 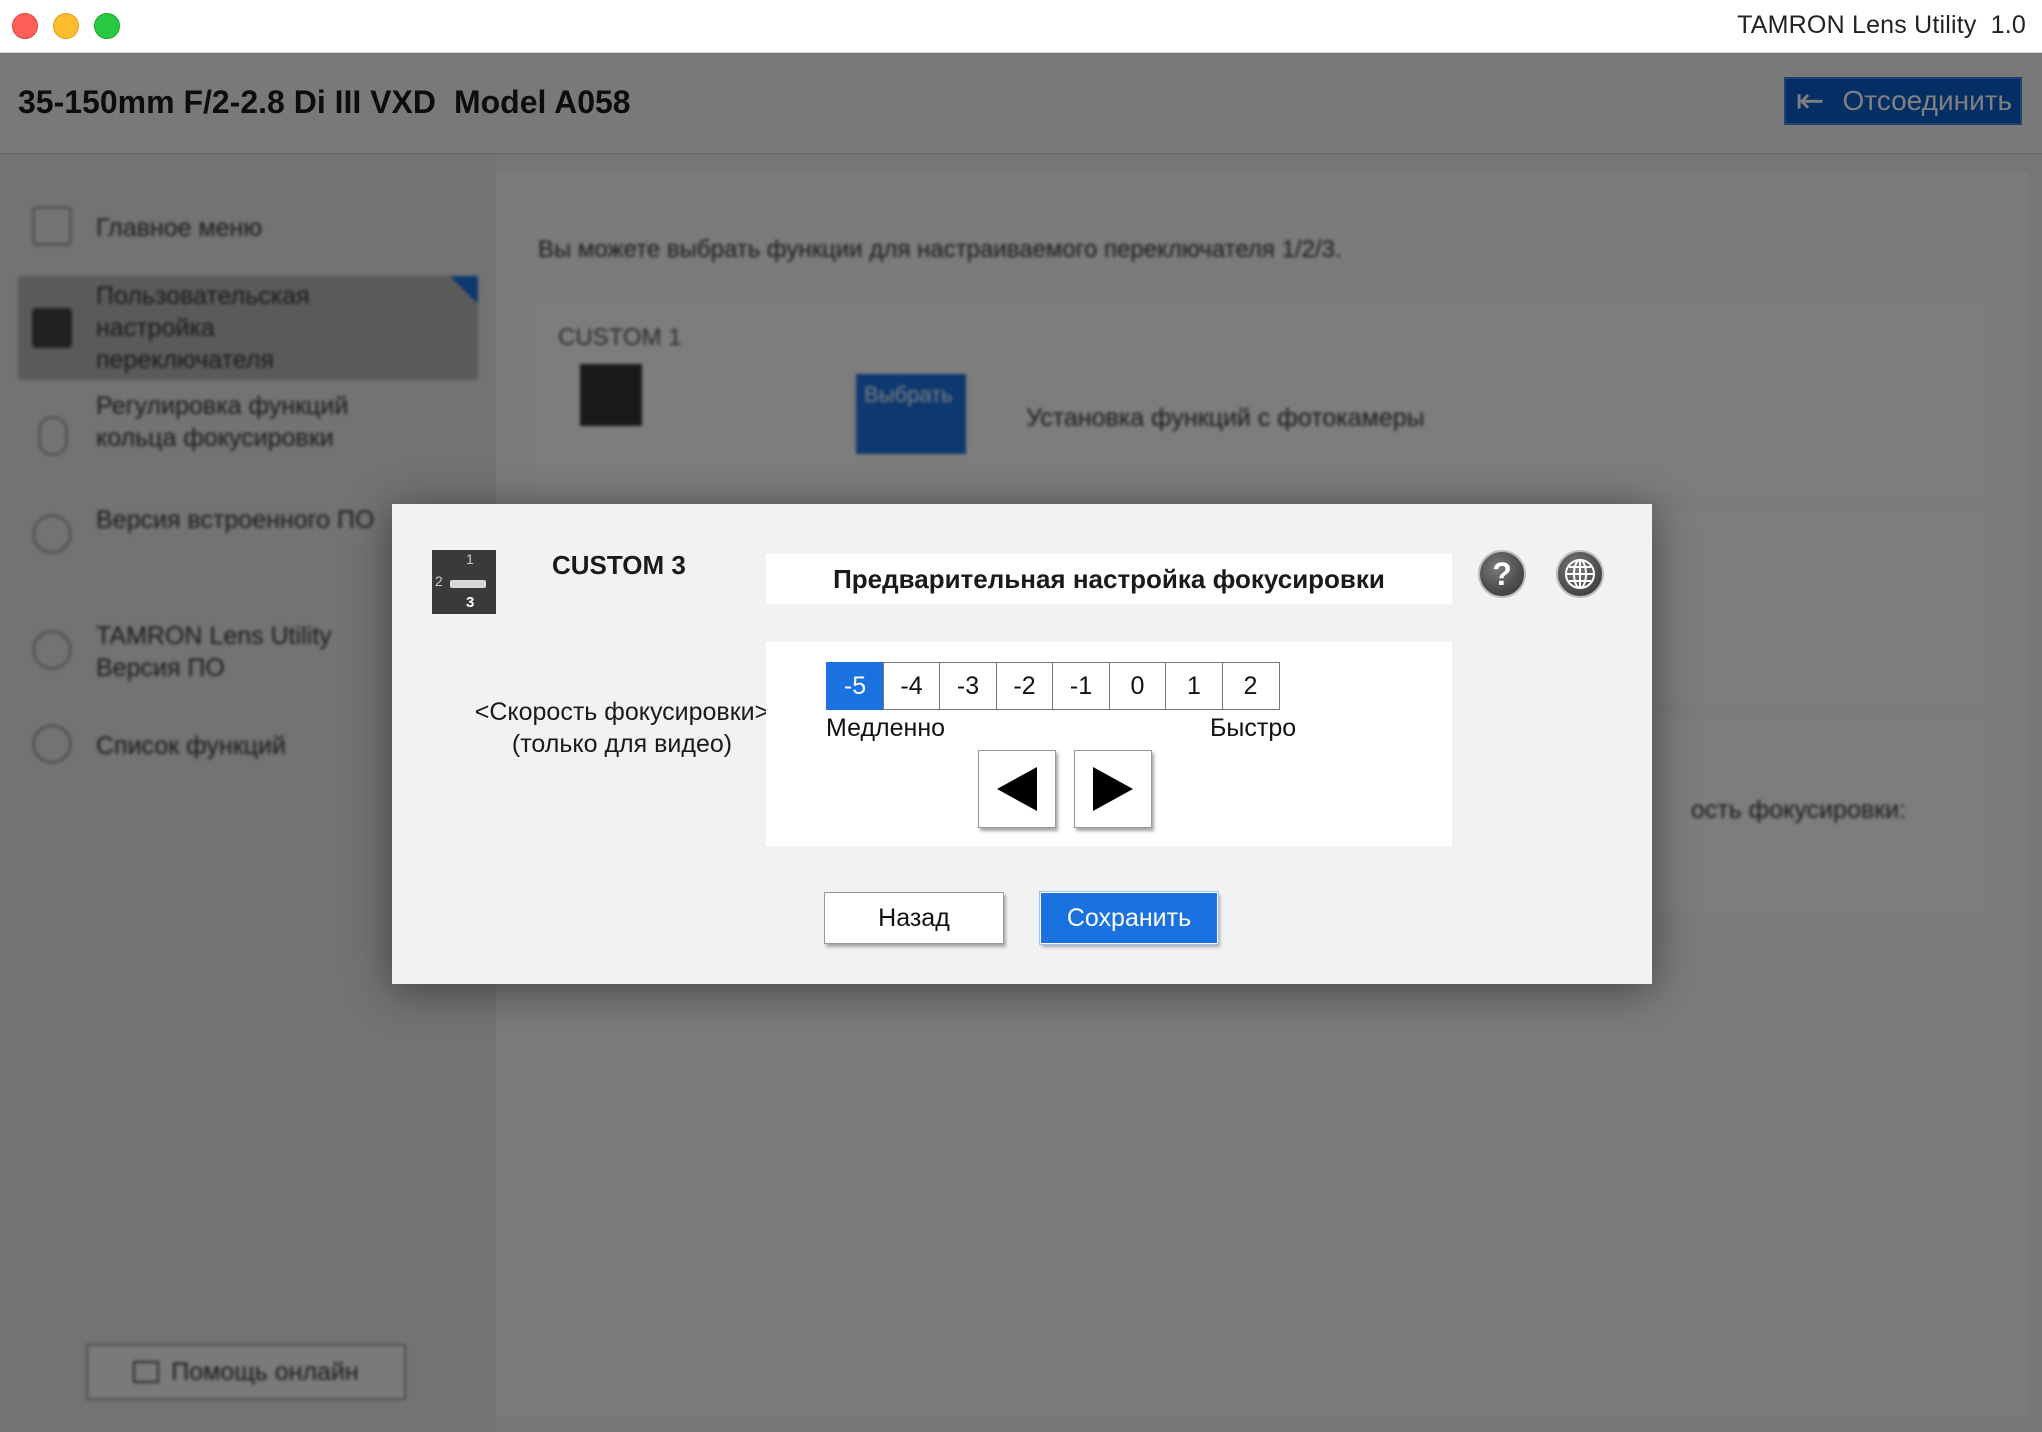 I want to click on speed-option: -5, so click(x=855, y=686).